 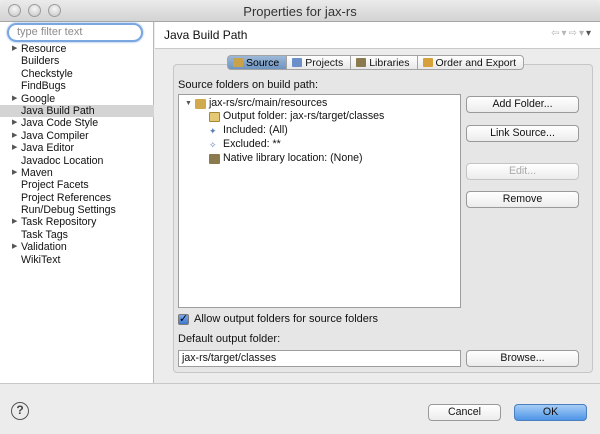 What do you see at coordinates (556, 33) in the screenshot?
I see `back-arrow-icon: ⇦` at bounding box center [556, 33].